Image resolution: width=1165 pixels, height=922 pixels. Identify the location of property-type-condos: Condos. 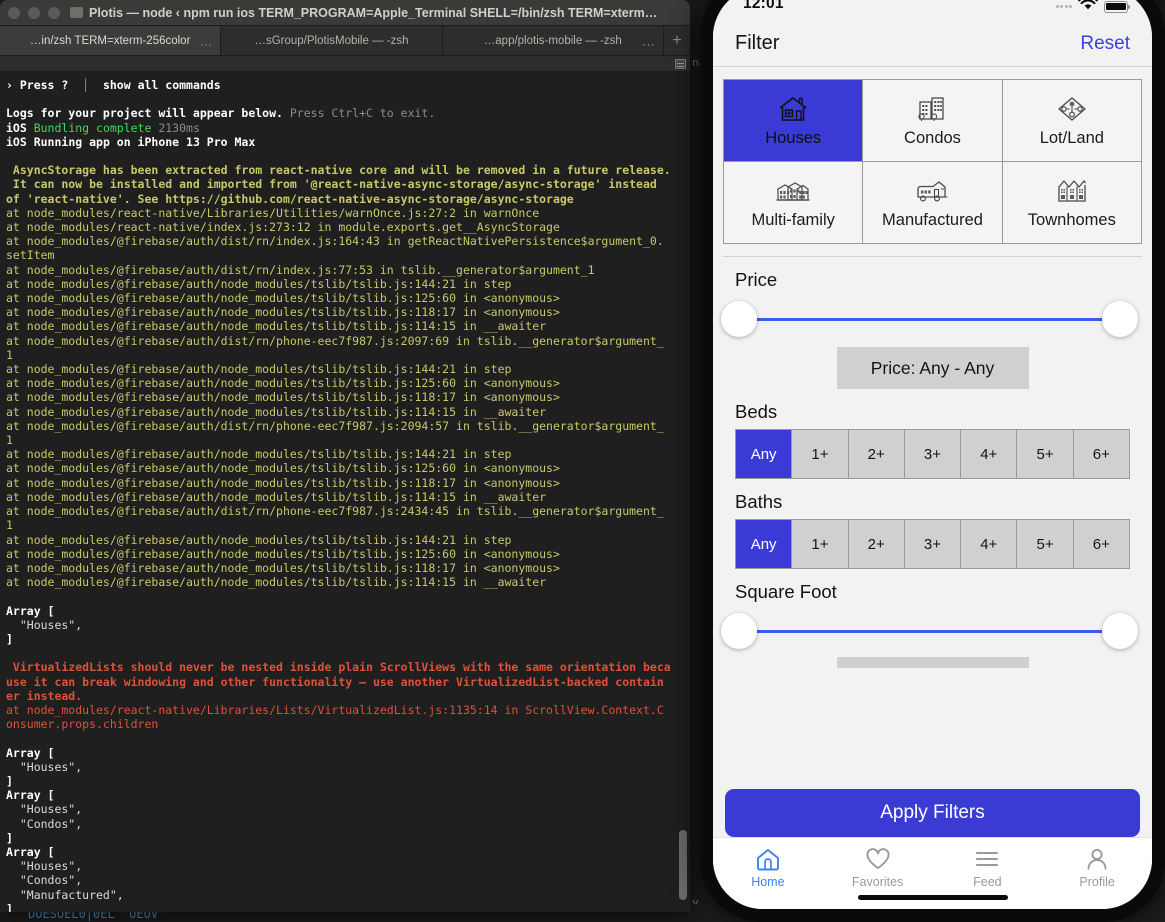
(933, 120).